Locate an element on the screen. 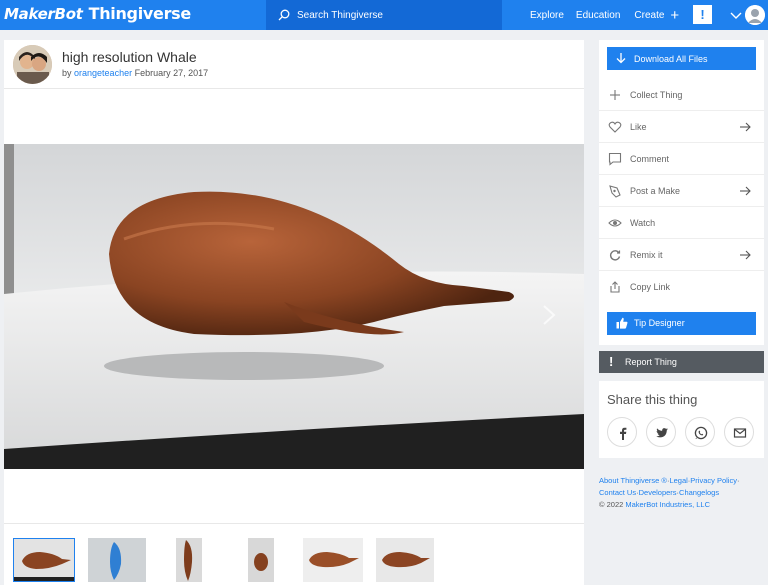 The width and height of the screenshot is (768, 585). report-thing-button: ! Report Thing is located at coordinates (681, 362).